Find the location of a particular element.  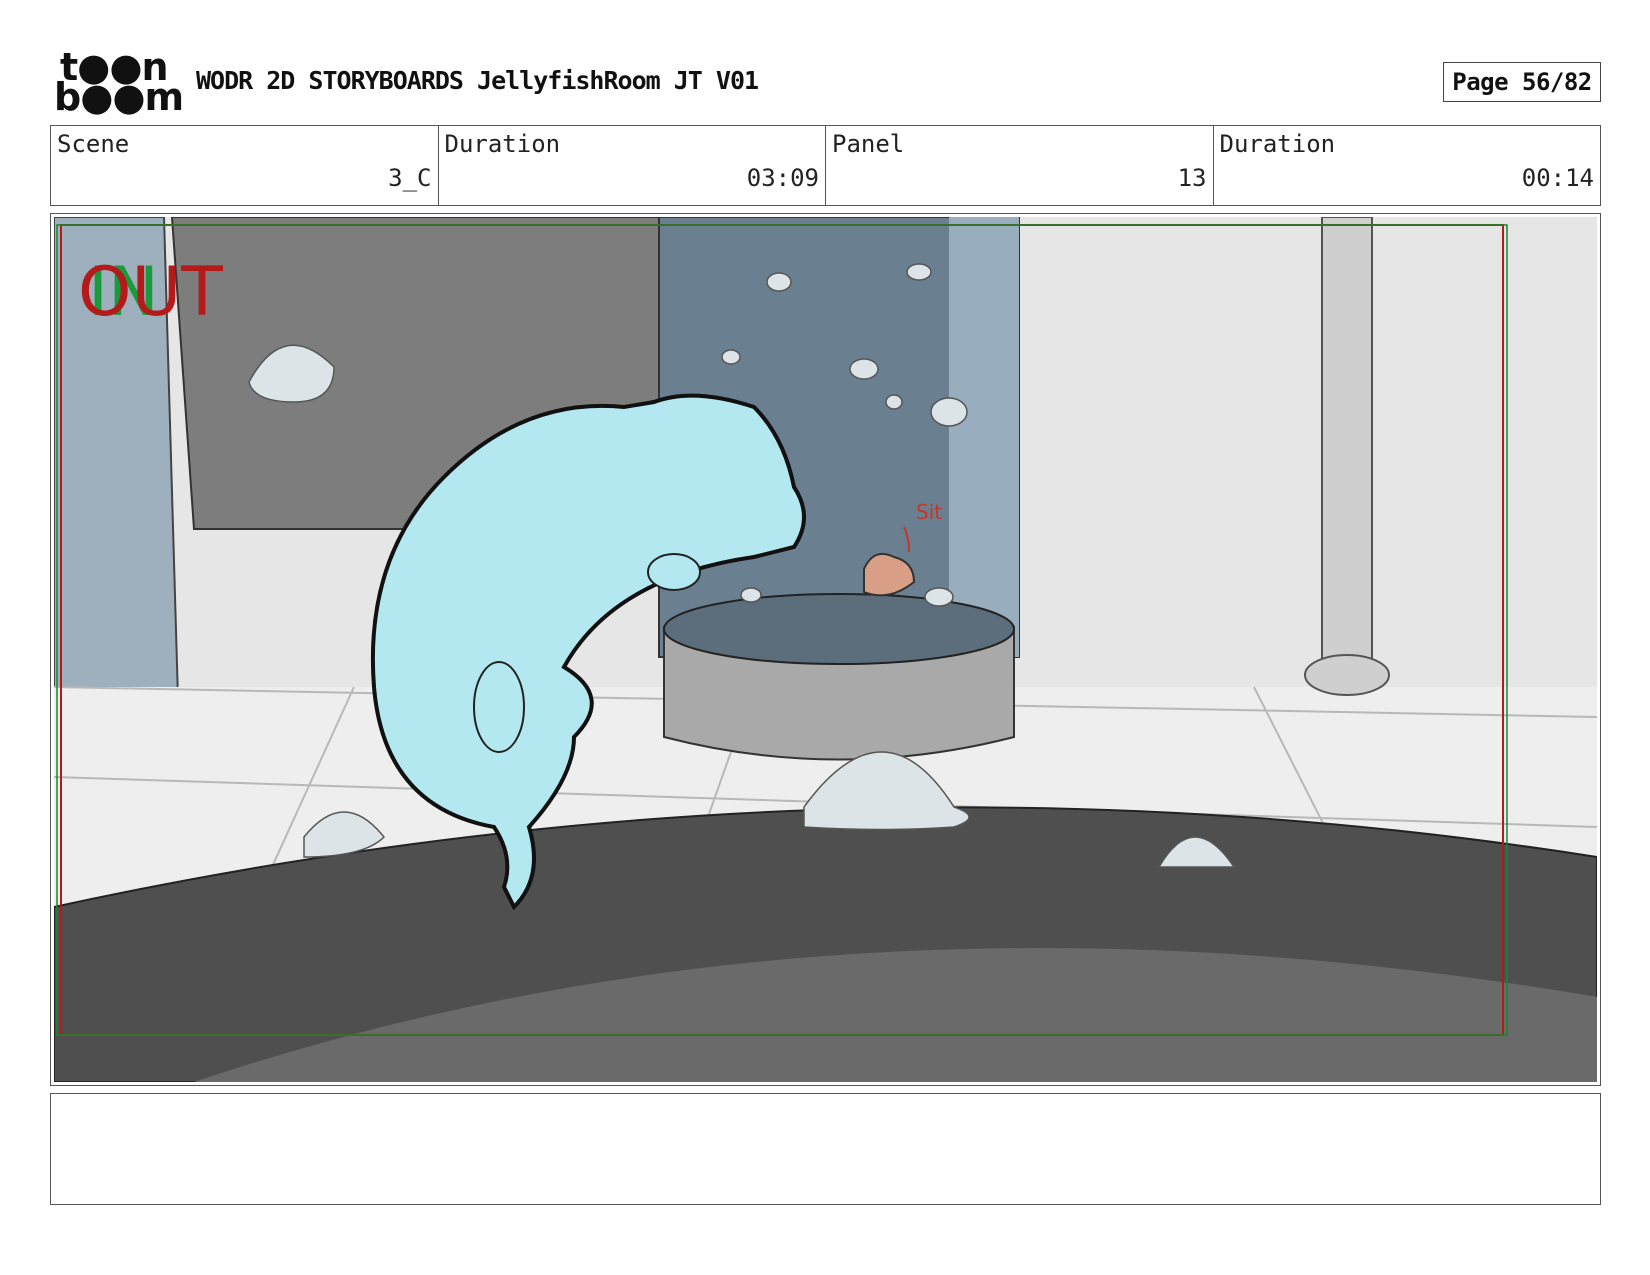

panel-duration-cell: Duration 00:14 is located at coordinates (1407, 165).